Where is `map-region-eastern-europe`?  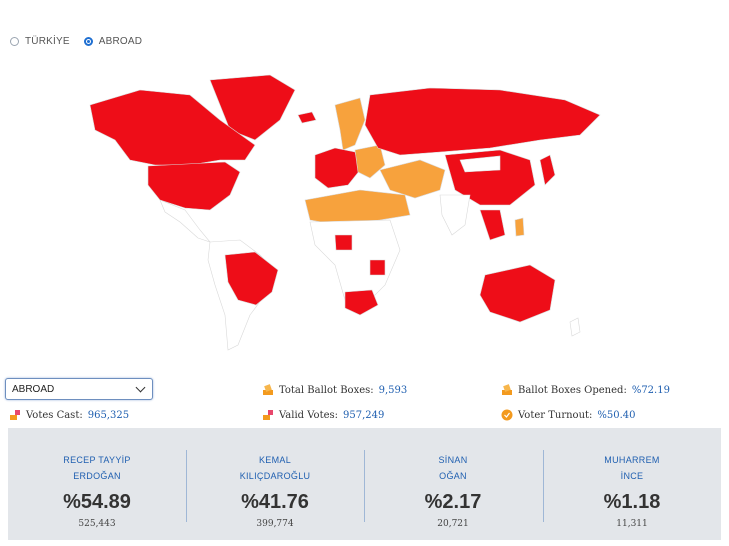 map-region-eastern-europe is located at coordinates (370, 161).